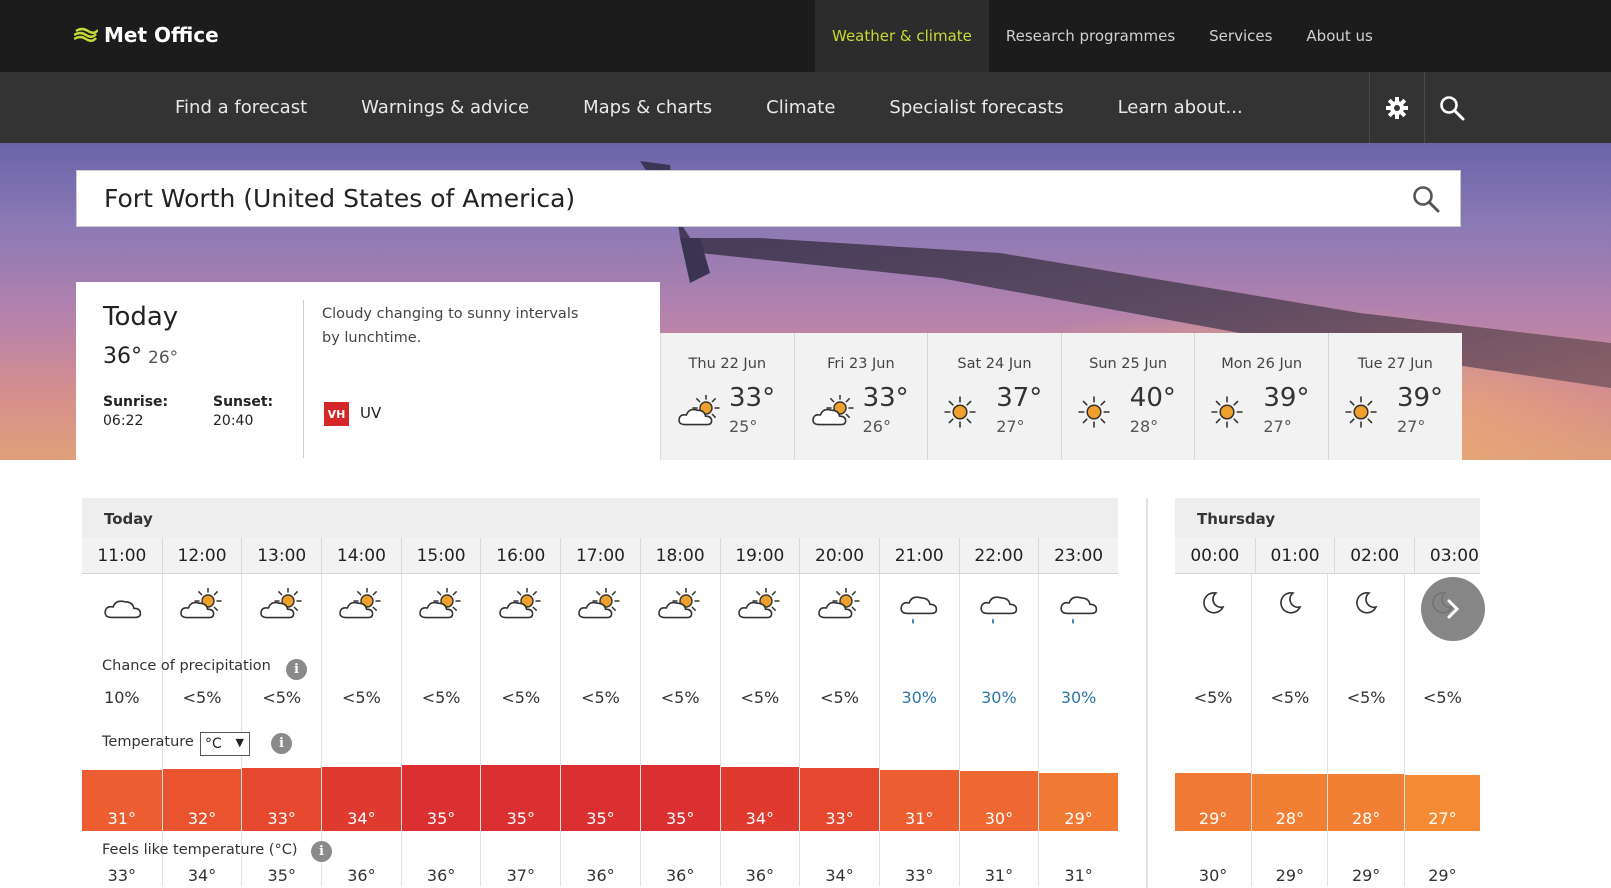 The height and width of the screenshot is (888, 1611). What do you see at coordinates (999, 818) in the screenshot?
I see `temperature-value: 30°` at bounding box center [999, 818].